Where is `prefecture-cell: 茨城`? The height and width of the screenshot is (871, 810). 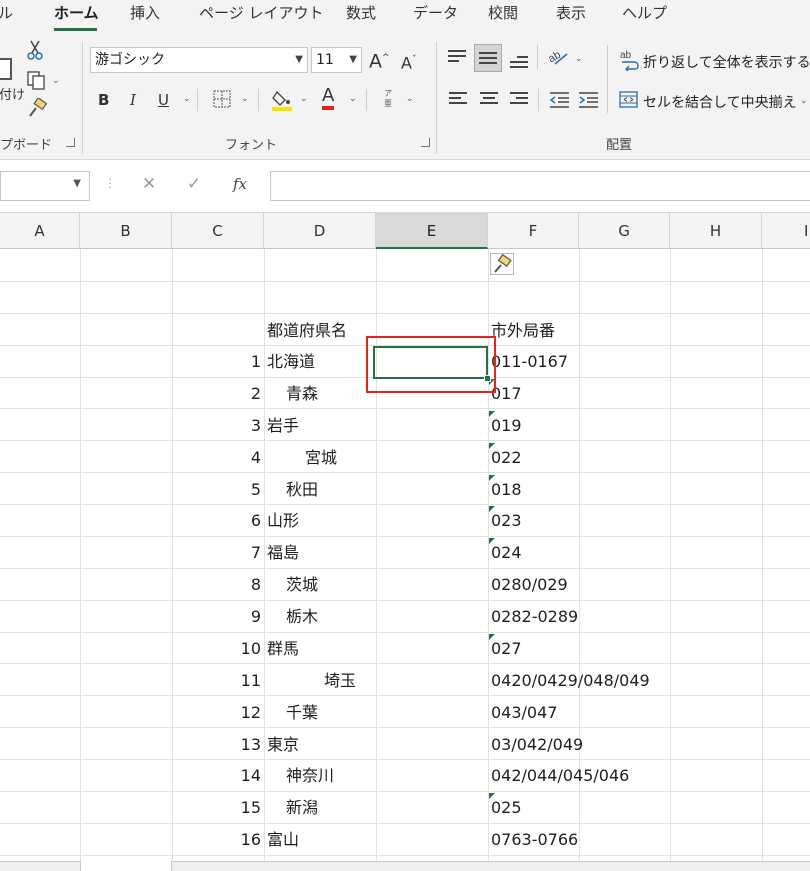 prefecture-cell: 茨城 is located at coordinates (302, 584).